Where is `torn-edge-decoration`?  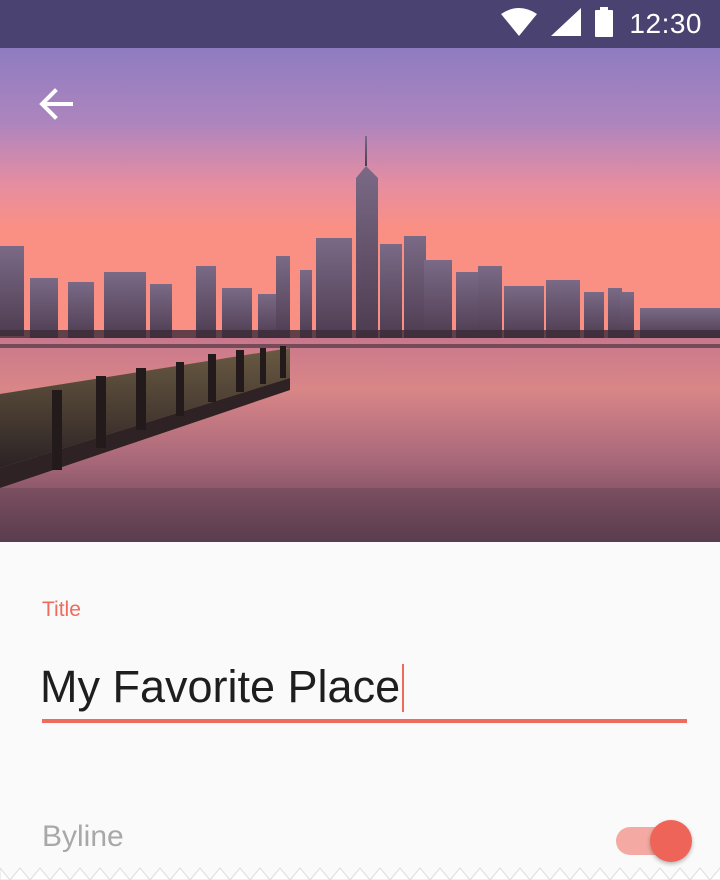
torn-edge-decoration is located at coordinates (360, 873).